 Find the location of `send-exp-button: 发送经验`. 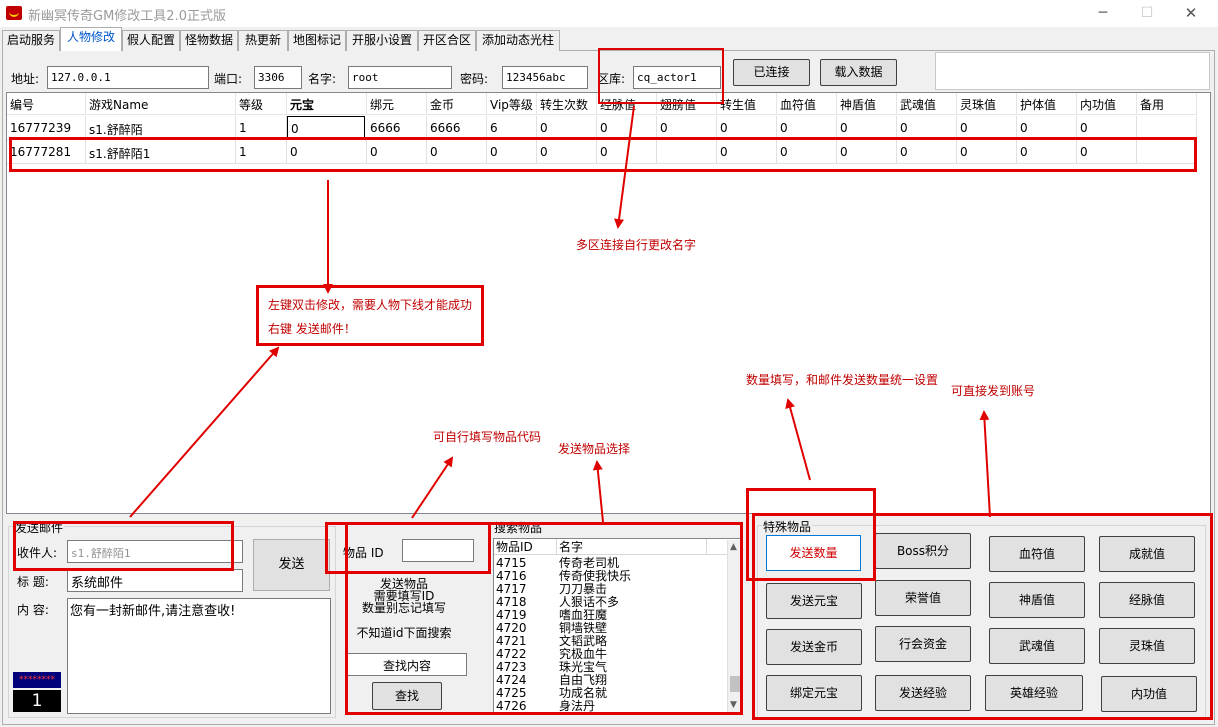

send-exp-button: 发送经验 is located at coordinates (923, 693).